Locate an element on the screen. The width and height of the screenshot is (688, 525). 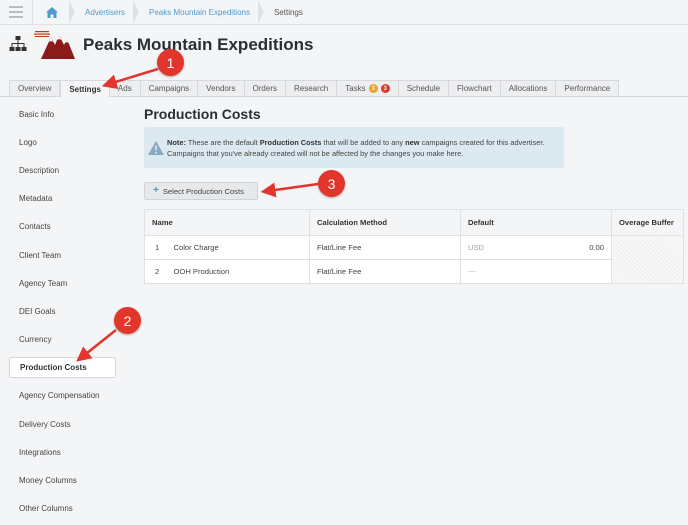
tab-label: Performance is located at coordinates (587, 88).